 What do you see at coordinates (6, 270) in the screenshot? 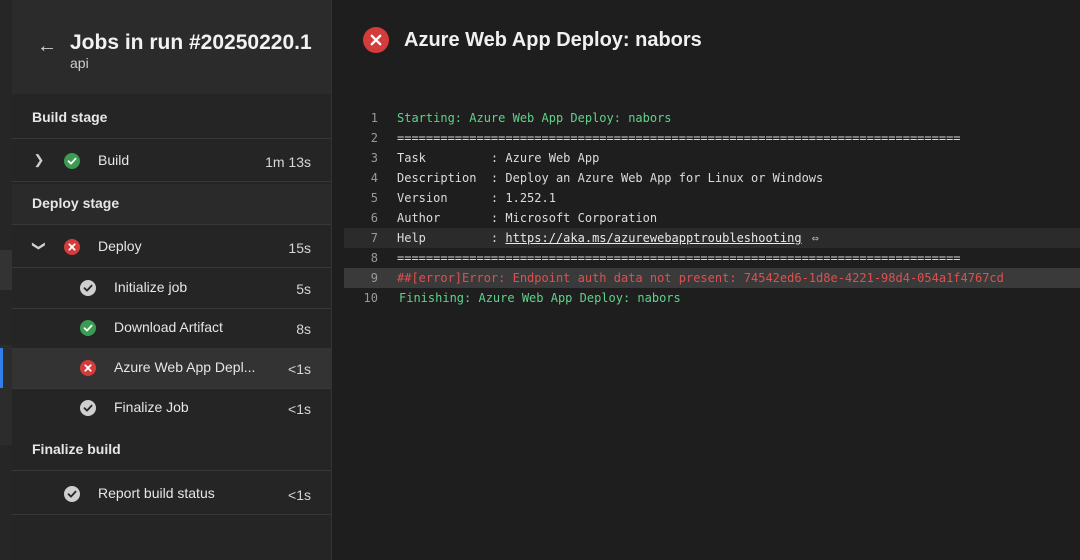
I see `left-edge-block` at bounding box center [6, 270].